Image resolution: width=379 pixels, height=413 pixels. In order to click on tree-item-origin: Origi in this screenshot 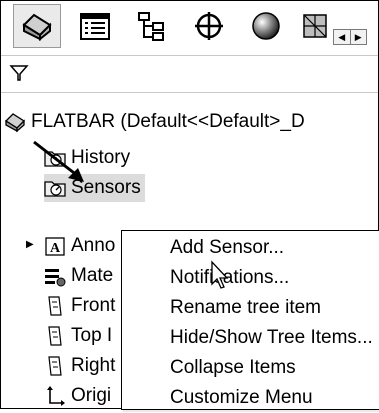, I will do `click(77, 396)`.